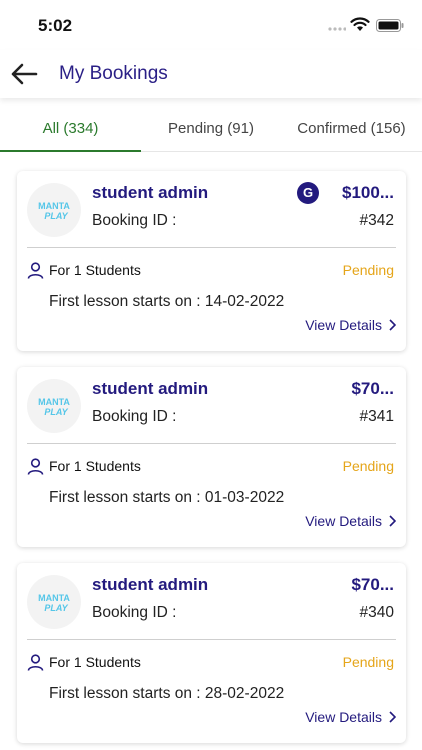 This screenshot has width=422, height=750. What do you see at coordinates (376, 612) in the screenshot?
I see `booking-id-value: #340` at bounding box center [376, 612].